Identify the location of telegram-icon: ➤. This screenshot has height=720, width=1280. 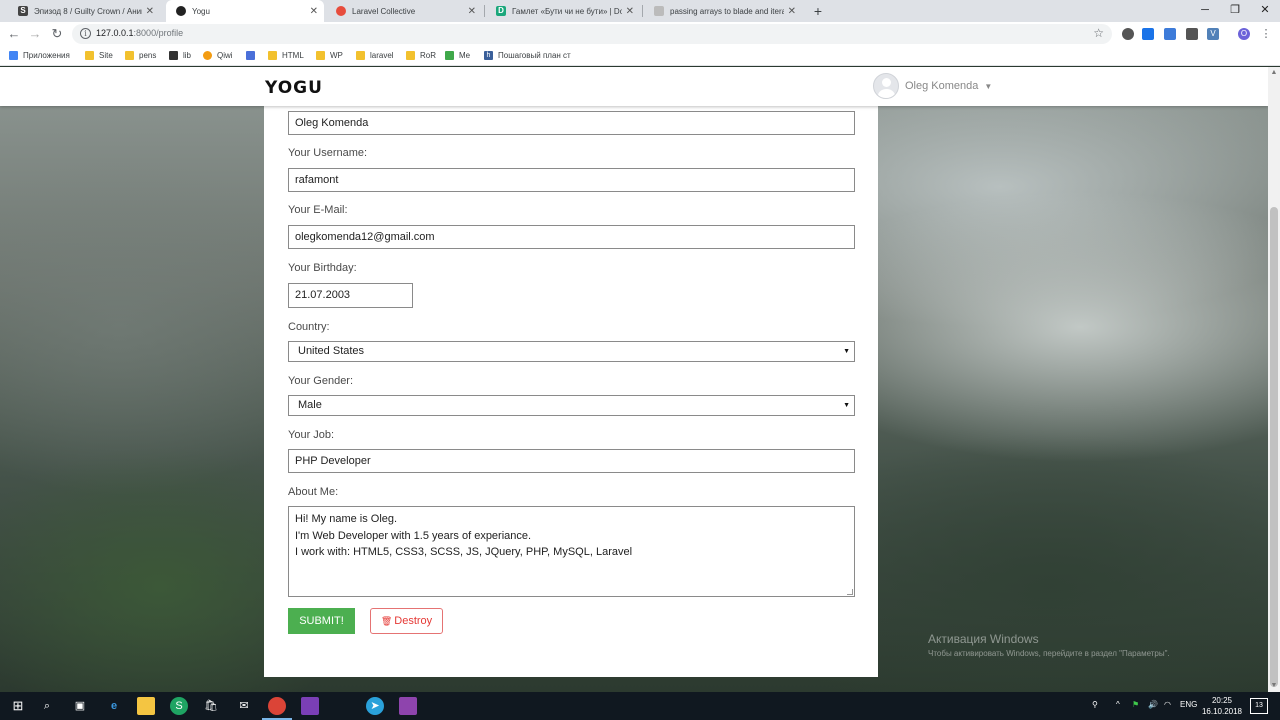
(375, 706).